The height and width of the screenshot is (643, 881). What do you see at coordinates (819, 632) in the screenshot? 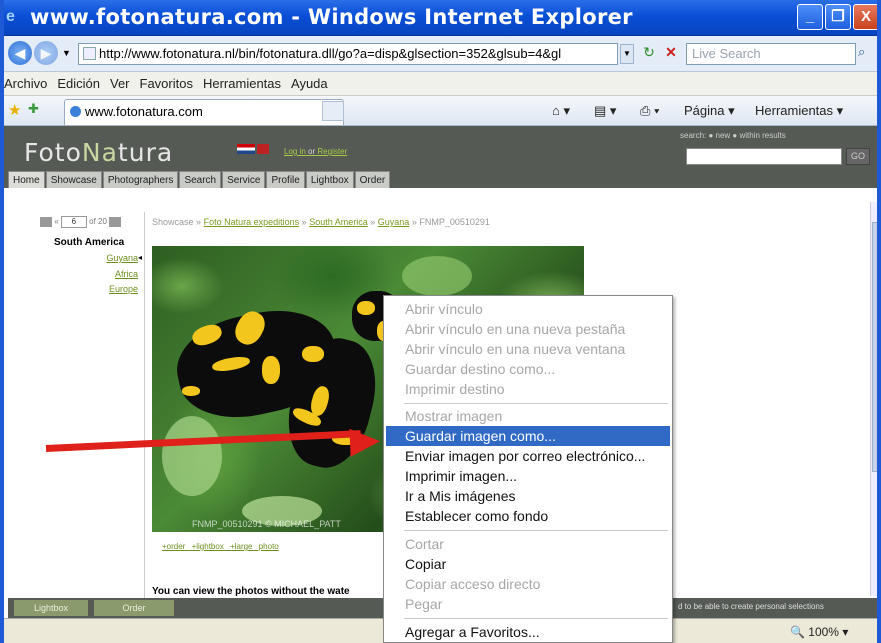
I see `zoom-level: 🔍 100% ▾` at bounding box center [819, 632].